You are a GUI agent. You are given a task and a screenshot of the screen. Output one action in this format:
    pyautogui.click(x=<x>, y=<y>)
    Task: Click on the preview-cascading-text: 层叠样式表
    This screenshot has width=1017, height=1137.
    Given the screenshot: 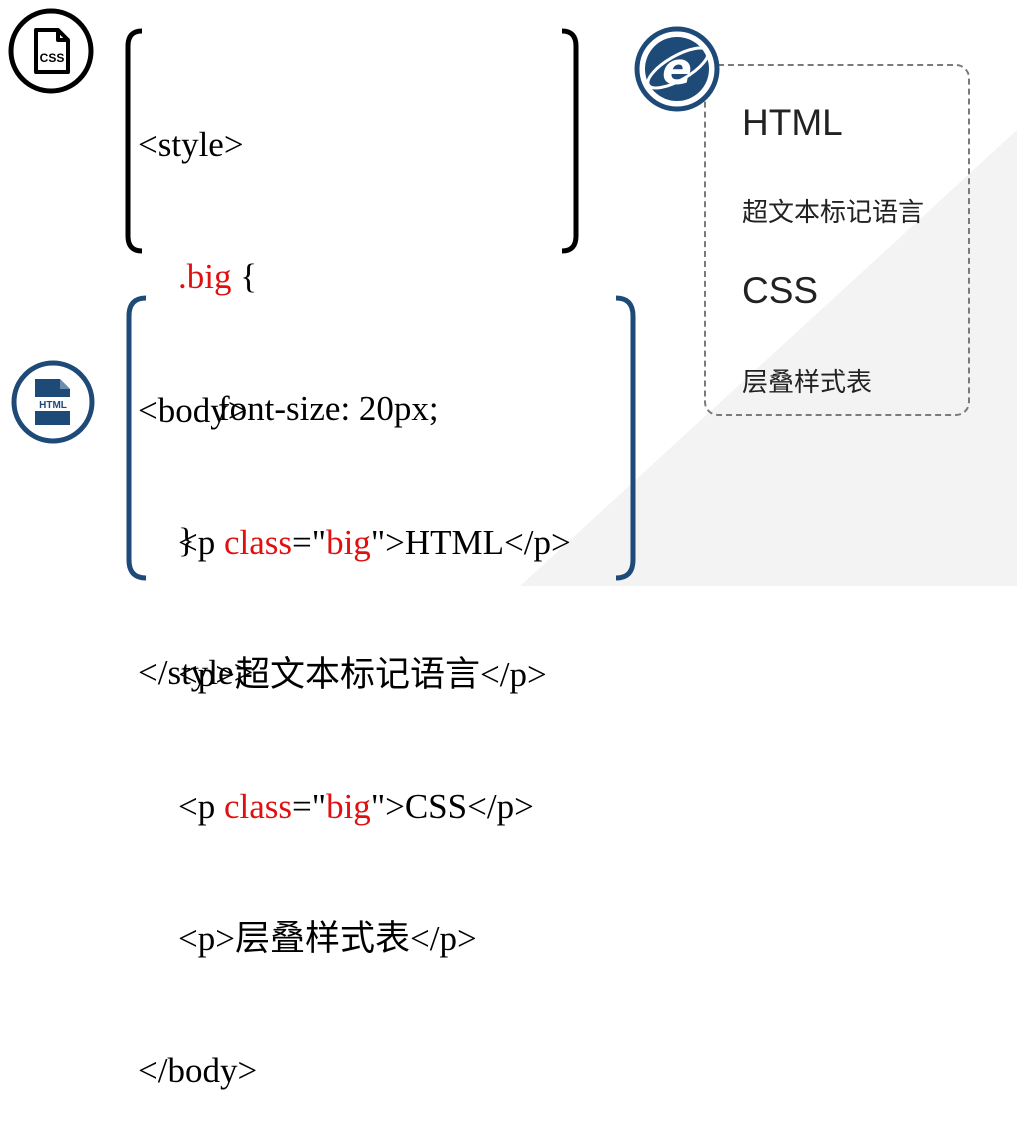 What is the action you would take?
    pyautogui.click(x=807, y=383)
    